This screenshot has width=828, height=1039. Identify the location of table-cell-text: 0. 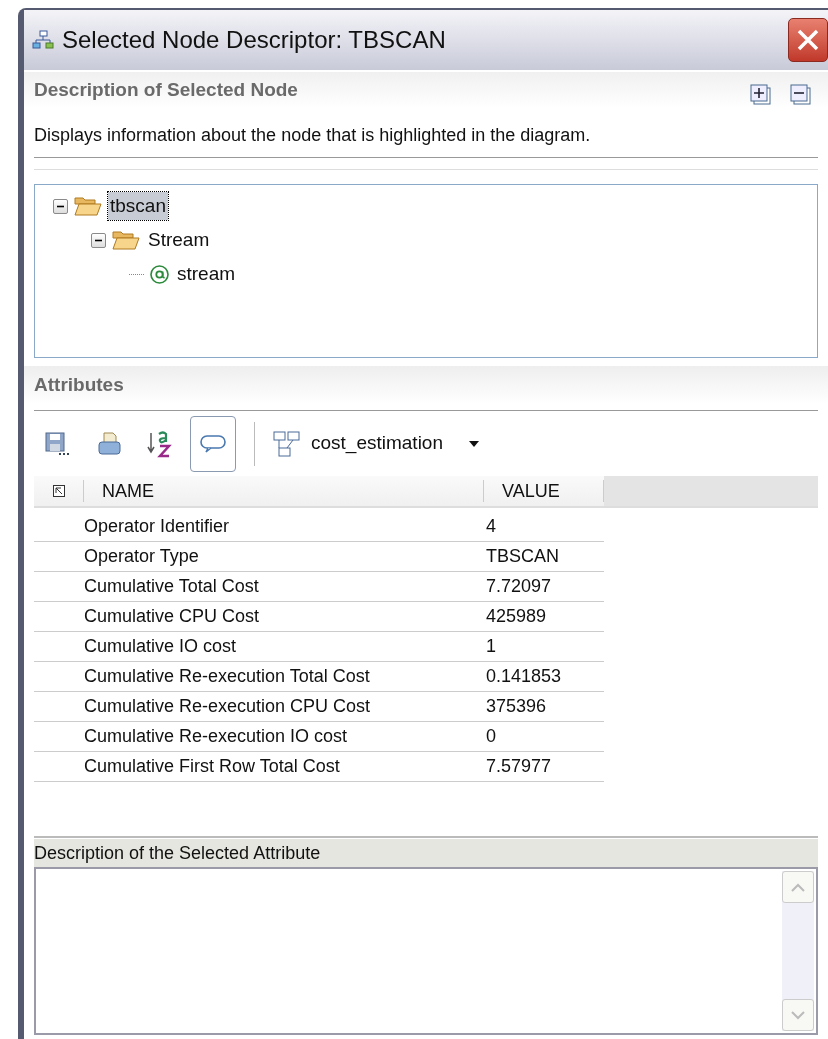
(490, 736).